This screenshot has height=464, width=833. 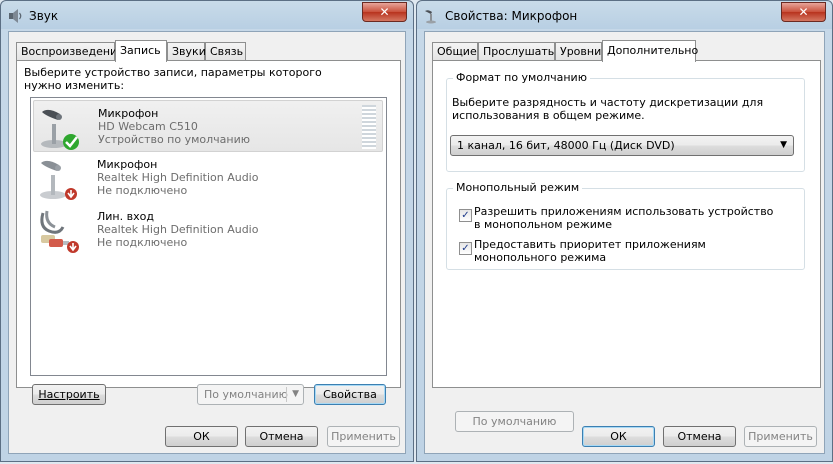 What do you see at coordinates (148, 126) in the screenshot?
I see `device-detail: HD Webcam C510` at bounding box center [148, 126].